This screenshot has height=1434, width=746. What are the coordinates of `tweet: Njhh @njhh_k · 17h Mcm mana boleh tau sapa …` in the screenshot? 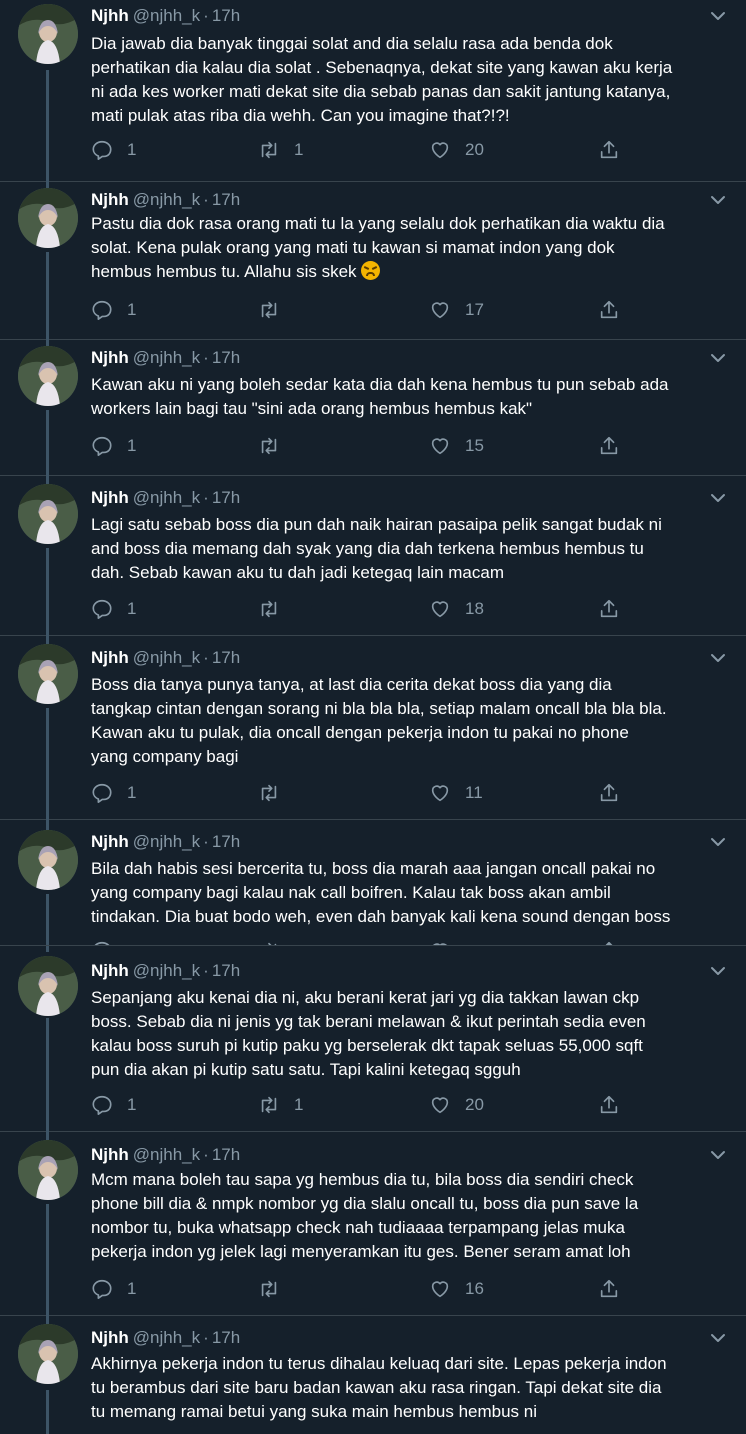 It's located at (373, 1224).